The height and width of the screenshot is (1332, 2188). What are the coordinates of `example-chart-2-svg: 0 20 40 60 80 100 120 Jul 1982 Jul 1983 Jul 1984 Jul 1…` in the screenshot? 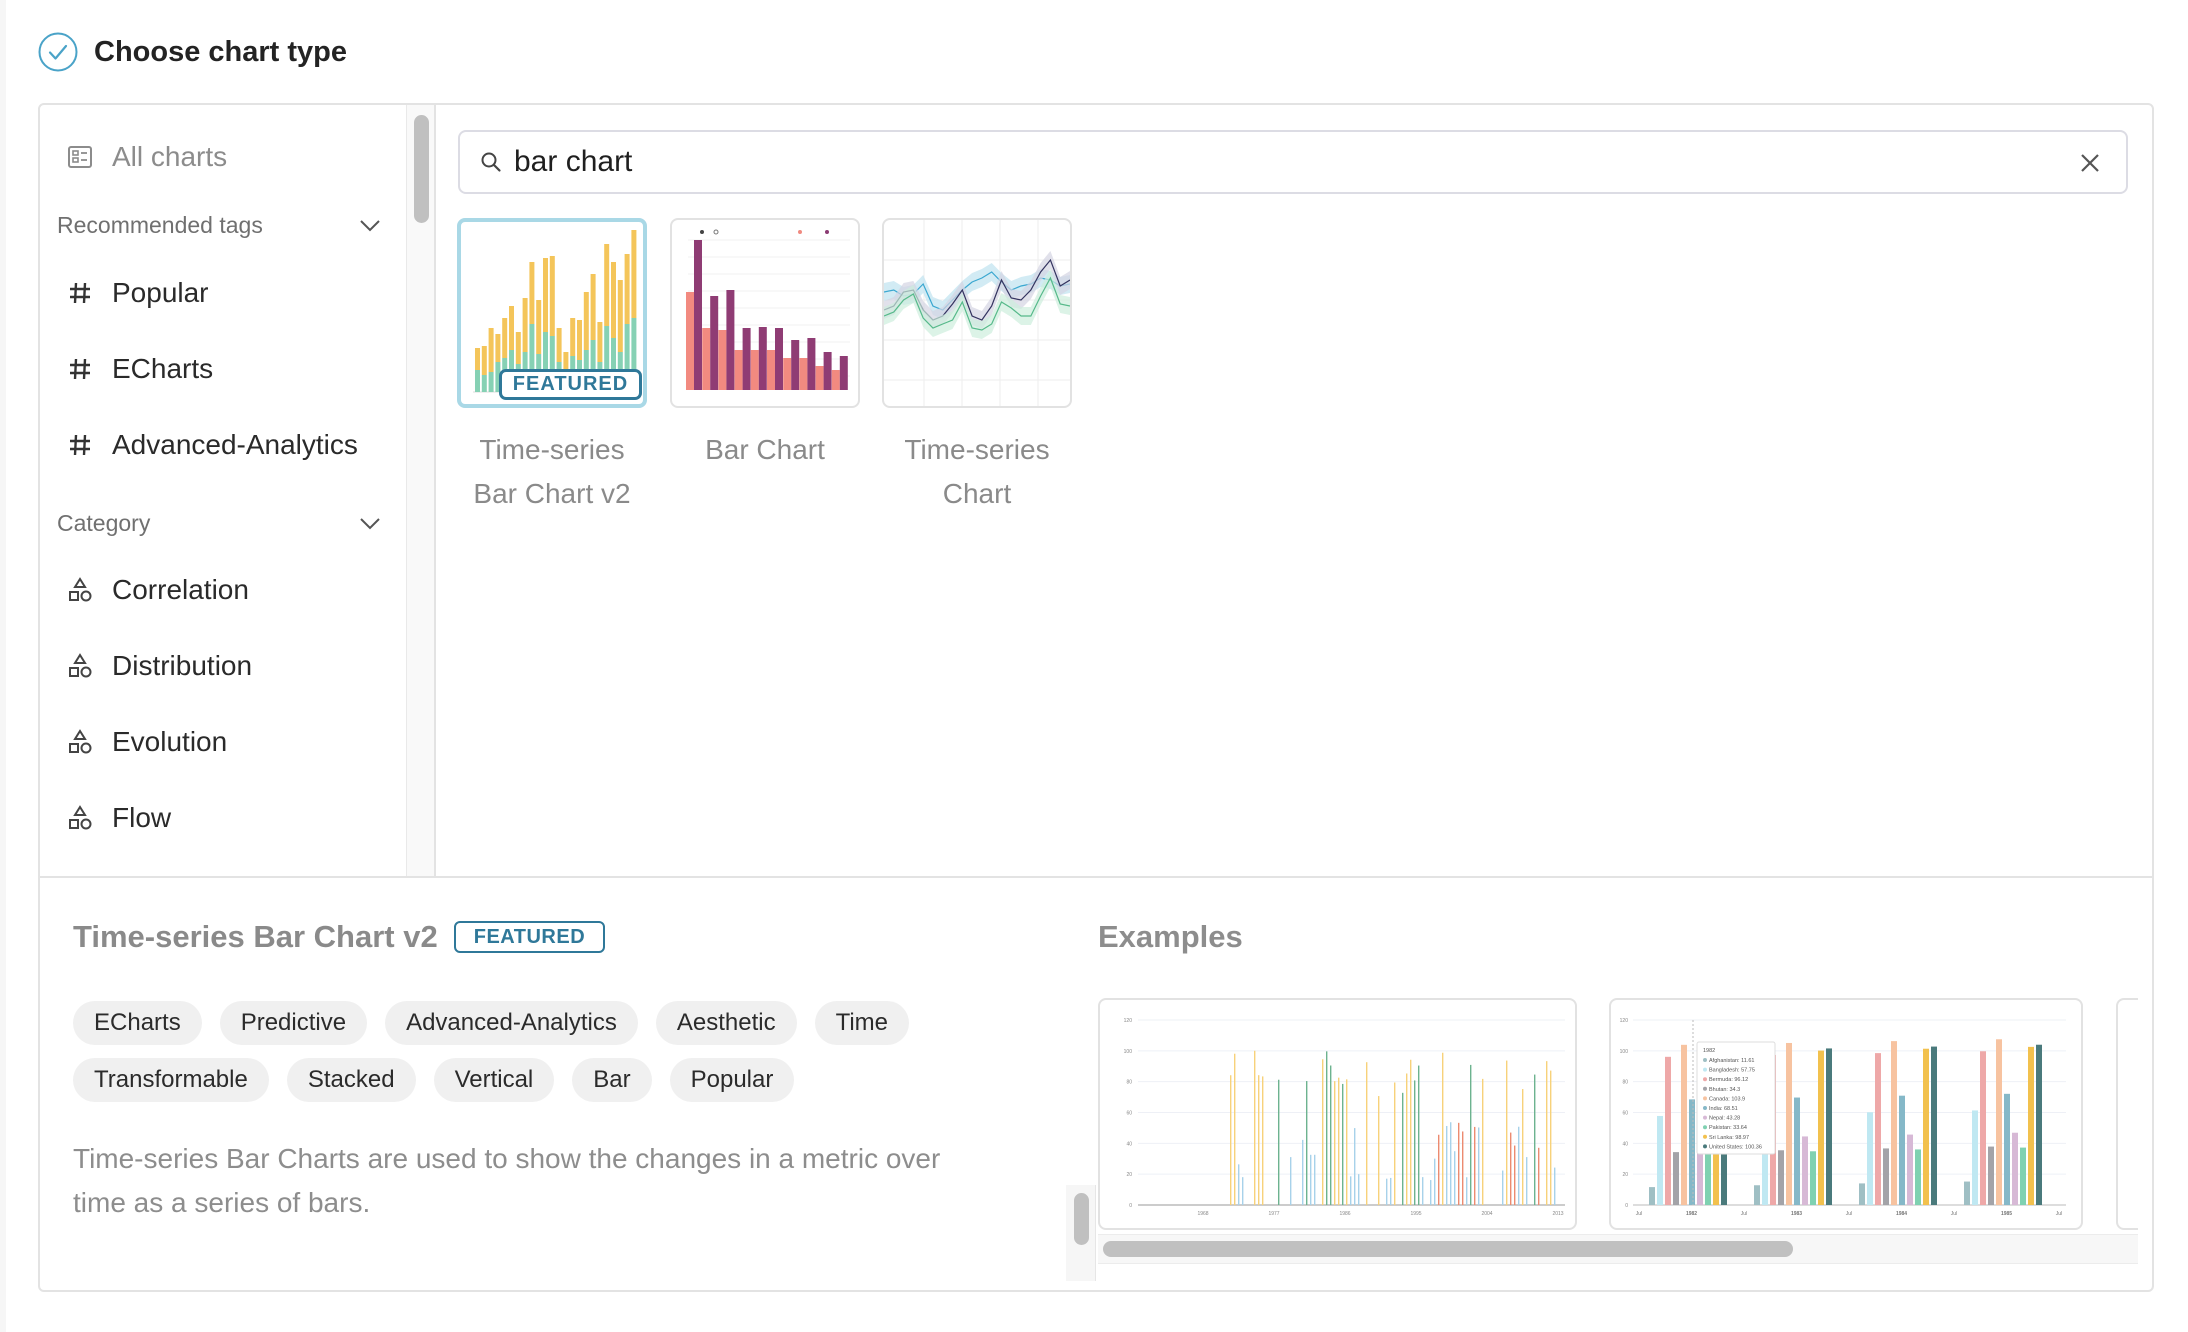 It's located at (1843, 1117).